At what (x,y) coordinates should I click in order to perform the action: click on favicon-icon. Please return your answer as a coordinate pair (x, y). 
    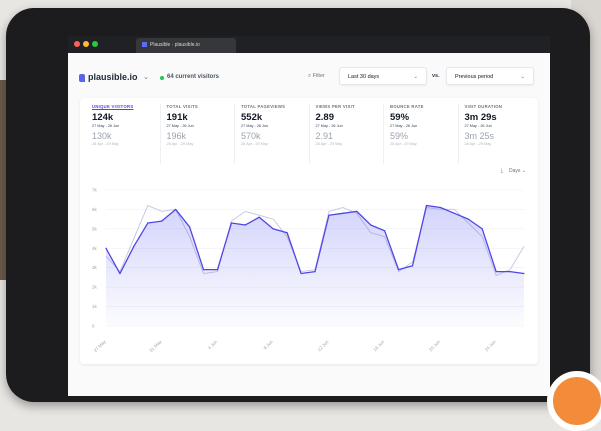
    Looking at the image, I should click on (144, 45).